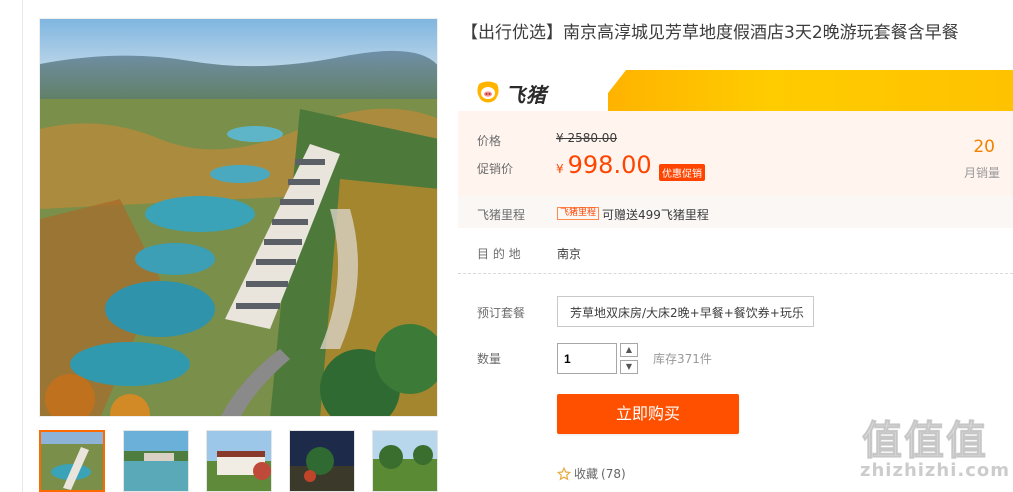 This screenshot has width=1013, height=492. What do you see at coordinates (564, 473) in the screenshot?
I see `star-icon` at bounding box center [564, 473].